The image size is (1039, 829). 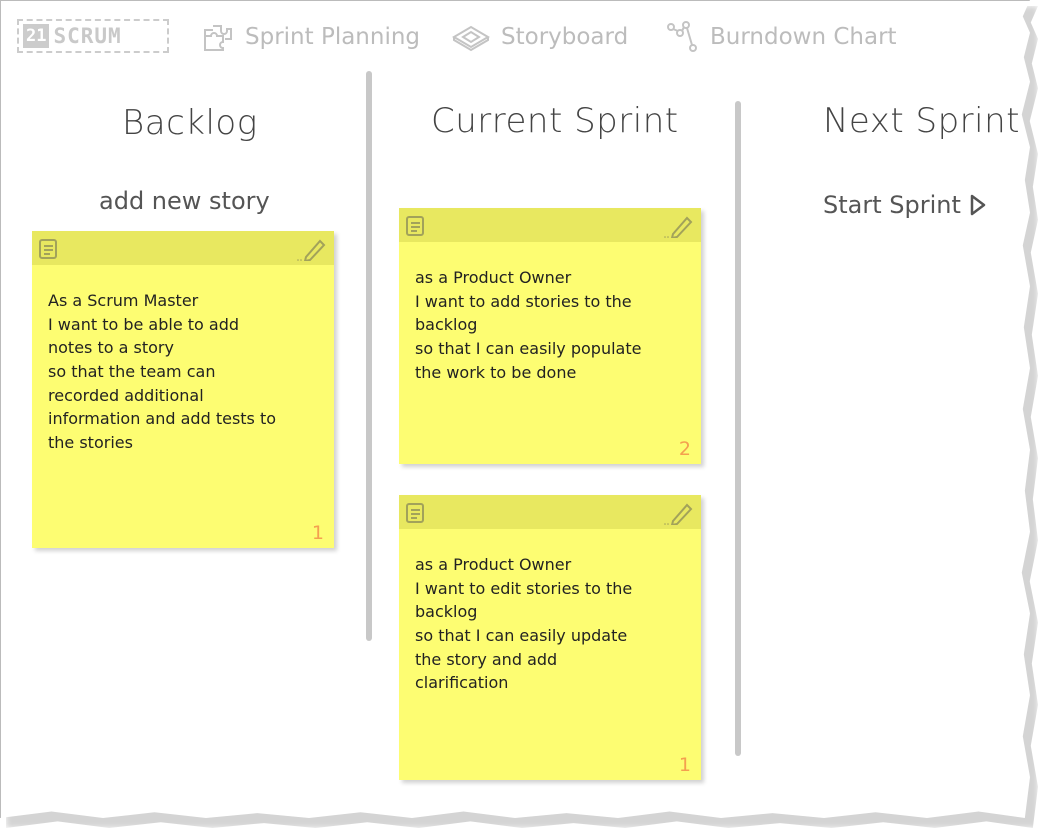 I want to click on nav-label: Storyboard, so click(x=565, y=37).